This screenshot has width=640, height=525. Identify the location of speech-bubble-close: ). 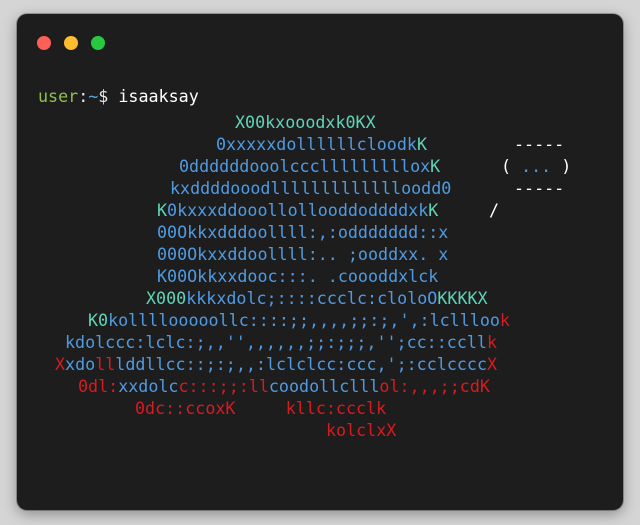
(561, 166).